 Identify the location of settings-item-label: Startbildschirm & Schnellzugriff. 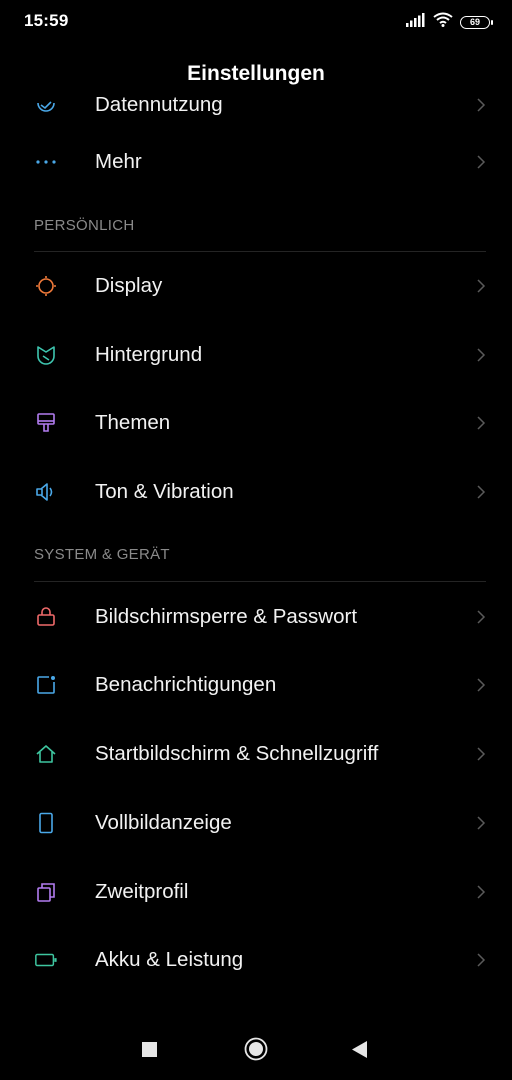
(237, 754).